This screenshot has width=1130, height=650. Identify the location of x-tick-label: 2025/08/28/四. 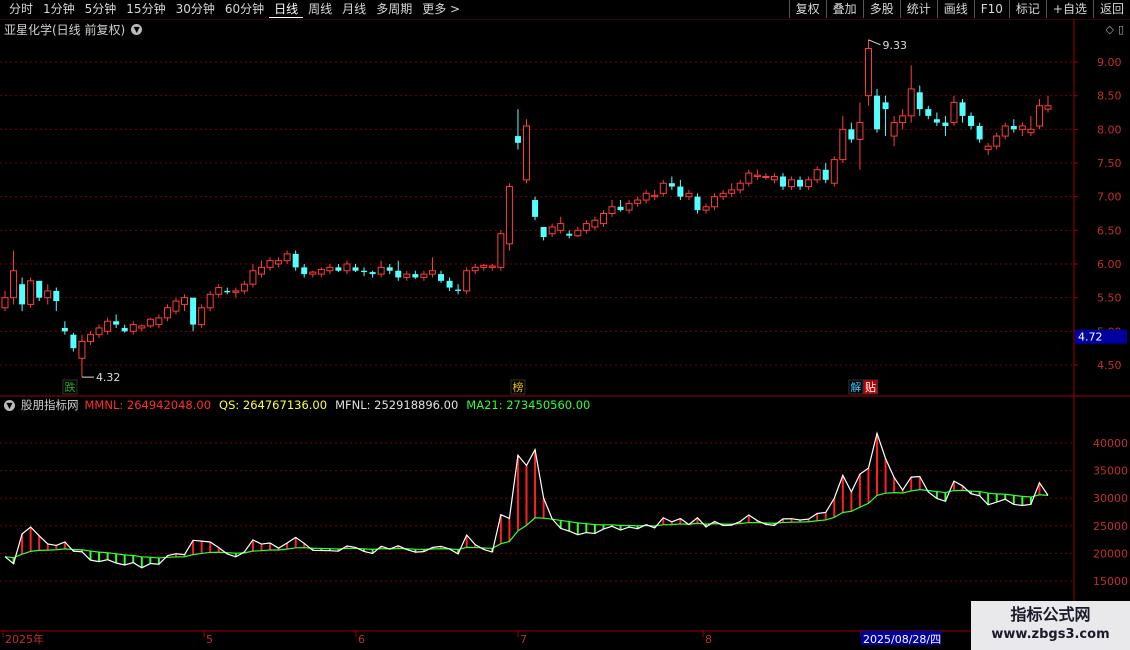
(902, 639).